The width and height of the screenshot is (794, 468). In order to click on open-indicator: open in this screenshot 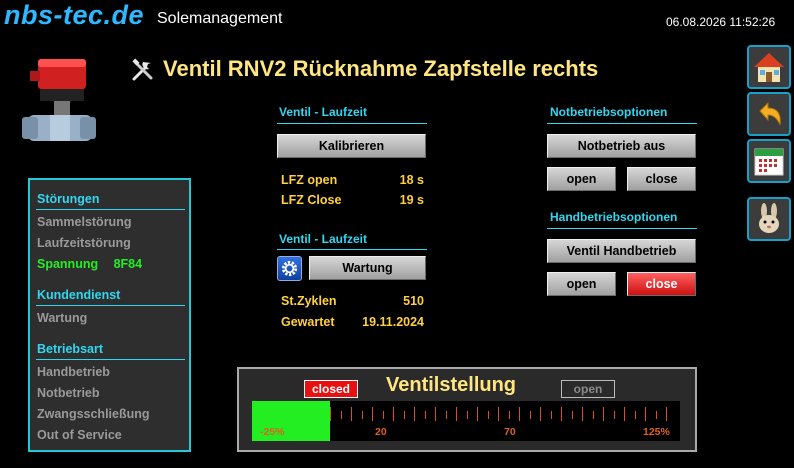, I will do `click(588, 389)`.